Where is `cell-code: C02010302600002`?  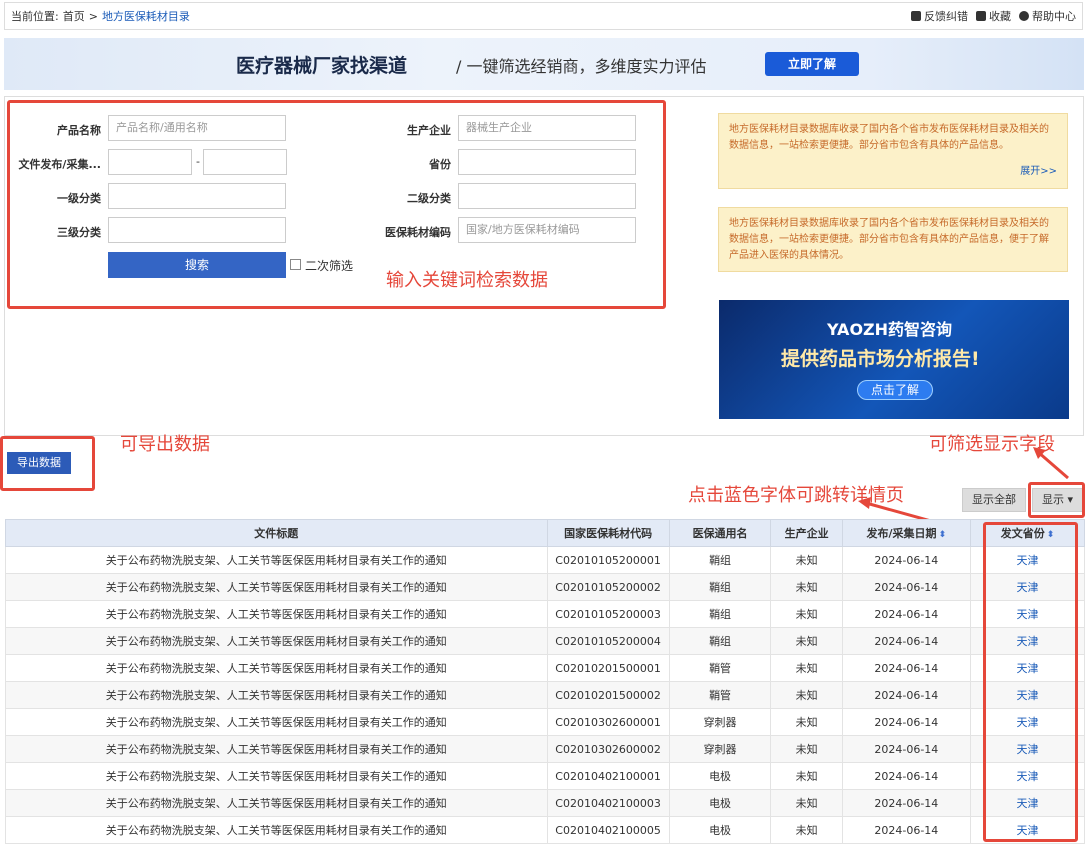
cell-code: C02010302600002 is located at coordinates (608, 749).